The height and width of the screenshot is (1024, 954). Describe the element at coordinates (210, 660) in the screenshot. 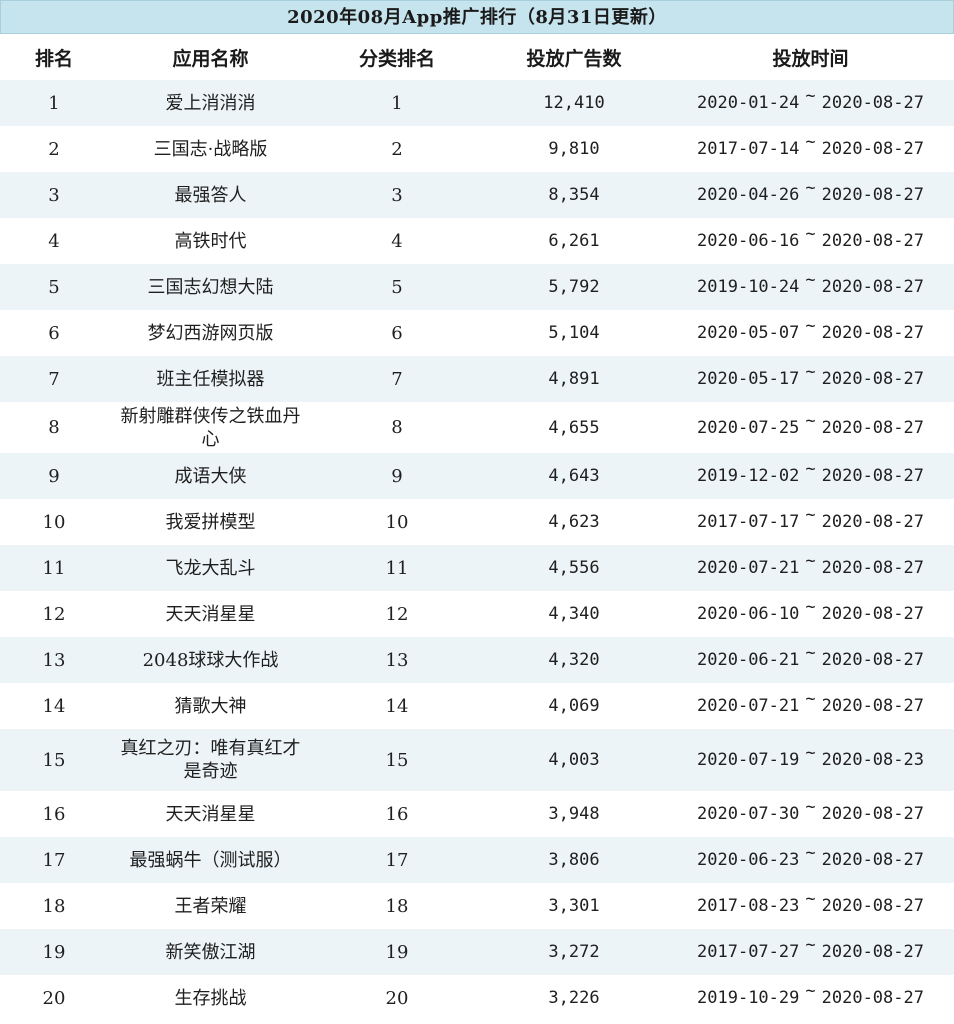

I see `app-name-cell: 2048球球大作战` at that location.